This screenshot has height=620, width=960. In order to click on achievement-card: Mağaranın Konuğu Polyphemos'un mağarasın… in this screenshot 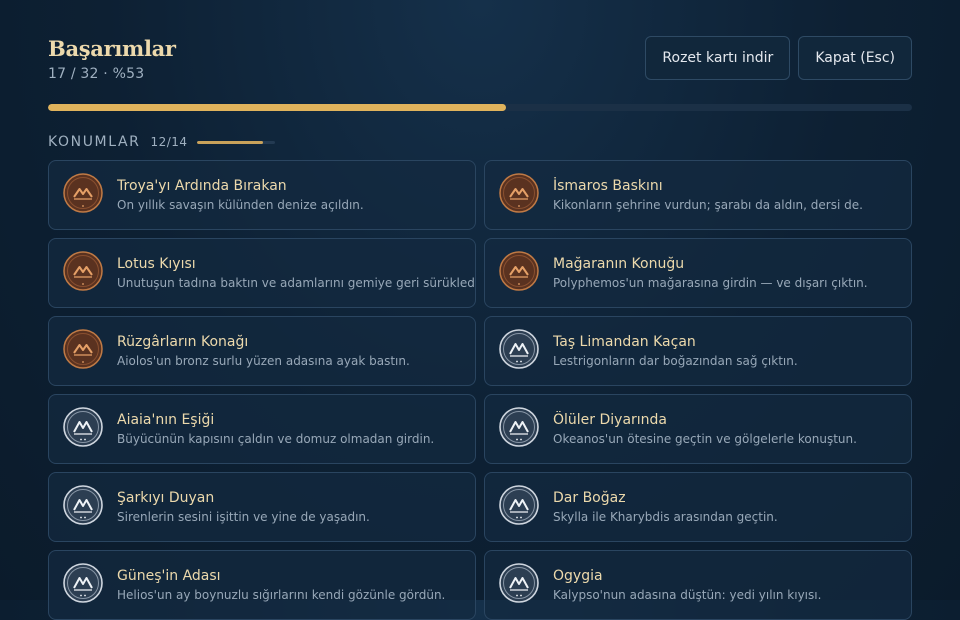, I will do `click(698, 273)`.